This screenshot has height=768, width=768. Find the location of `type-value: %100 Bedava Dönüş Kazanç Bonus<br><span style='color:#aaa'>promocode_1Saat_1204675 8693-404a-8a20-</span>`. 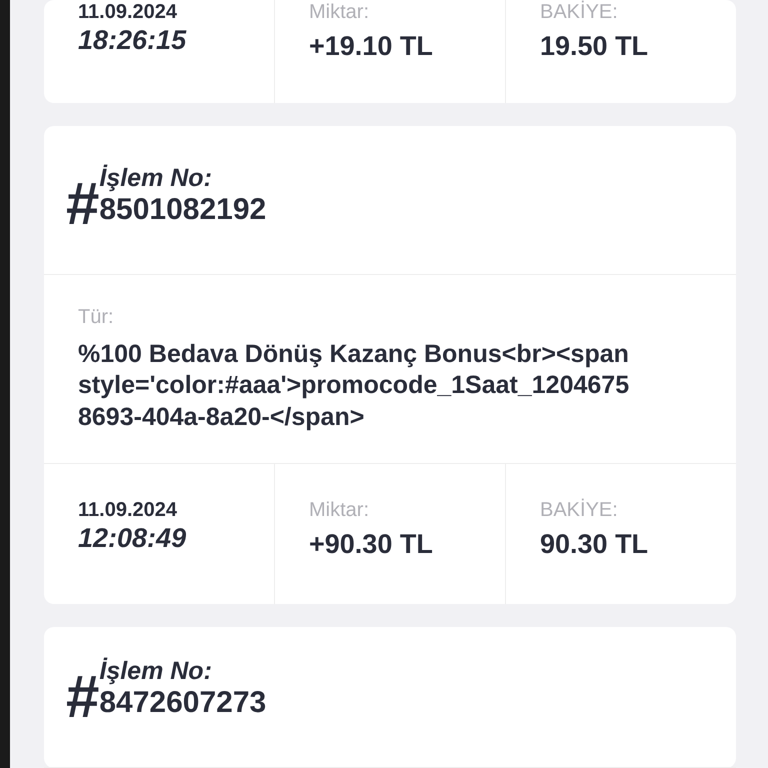

type-value: %100 Bedava Dönüş Kazanç Bonus<br><span style='color:#aaa'>promocode_1Saat_1204675 8693-404a-8a20-</span> is located at coordinates (354, 385).